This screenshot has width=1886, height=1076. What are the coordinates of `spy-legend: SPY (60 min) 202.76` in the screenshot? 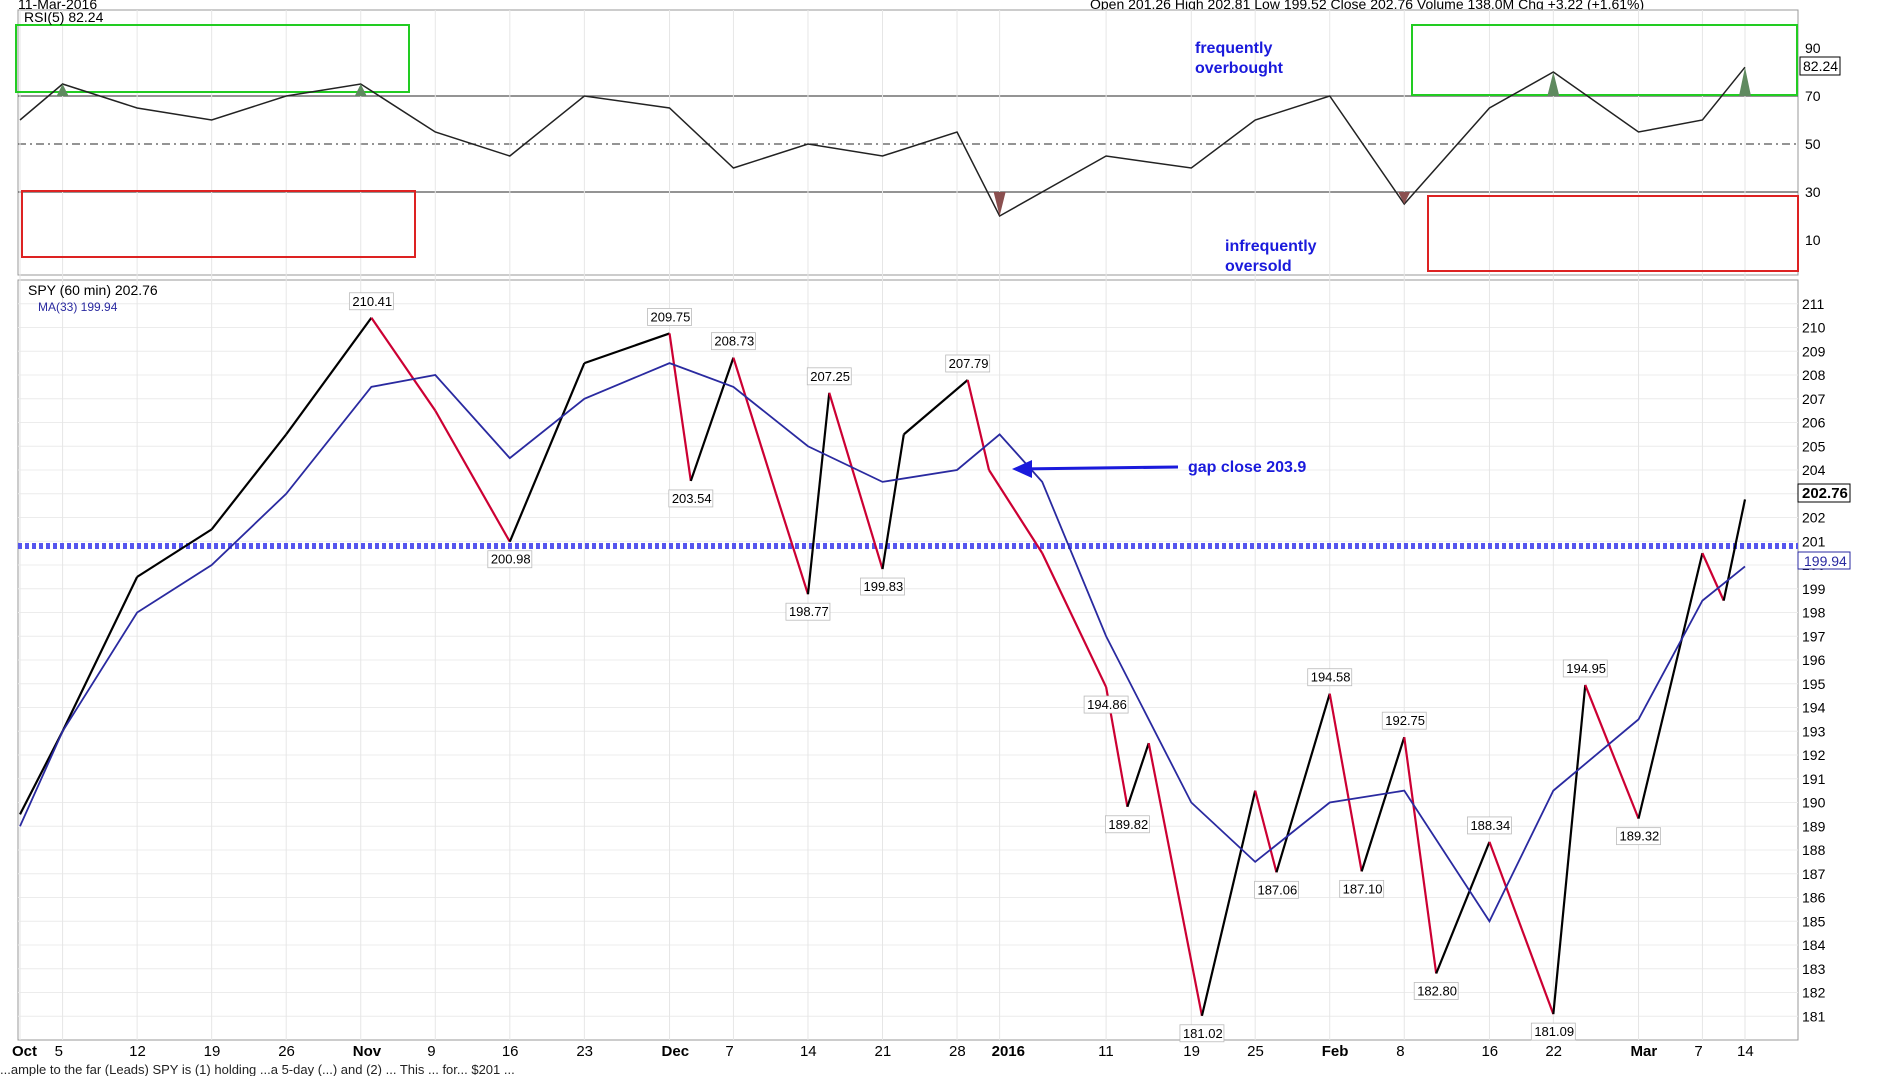 It's located at (93, 290).